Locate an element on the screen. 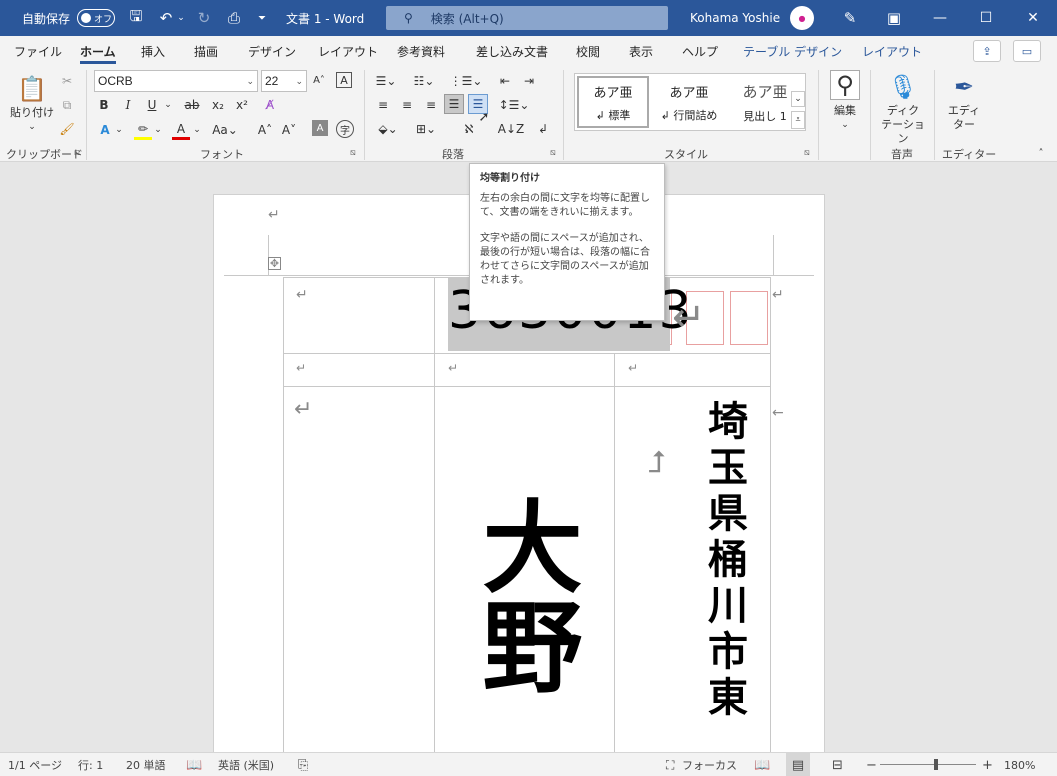 The width and height of the screenshot is (1057, 776). tab-view: 表示 is located at coordinates (641, 51).